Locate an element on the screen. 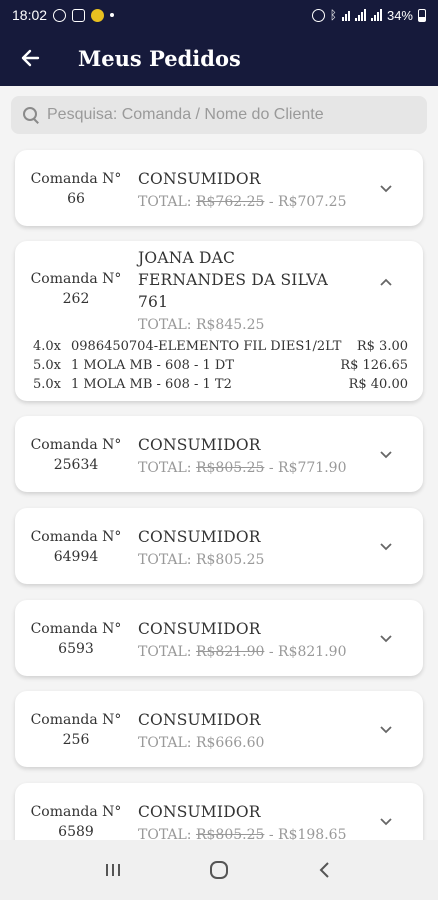  final-price: R$821.90 is located at coordinates (312, 652).